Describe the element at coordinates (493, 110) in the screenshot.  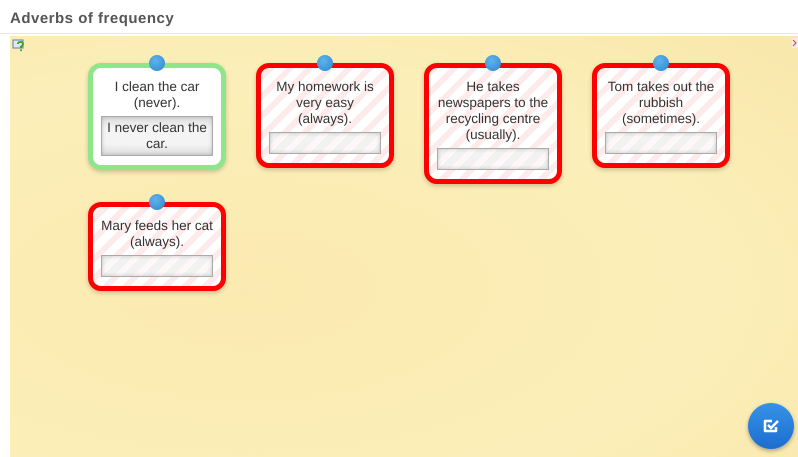
I see `question-text: He takes newspapers to the recycling centre (usually).` at that location.